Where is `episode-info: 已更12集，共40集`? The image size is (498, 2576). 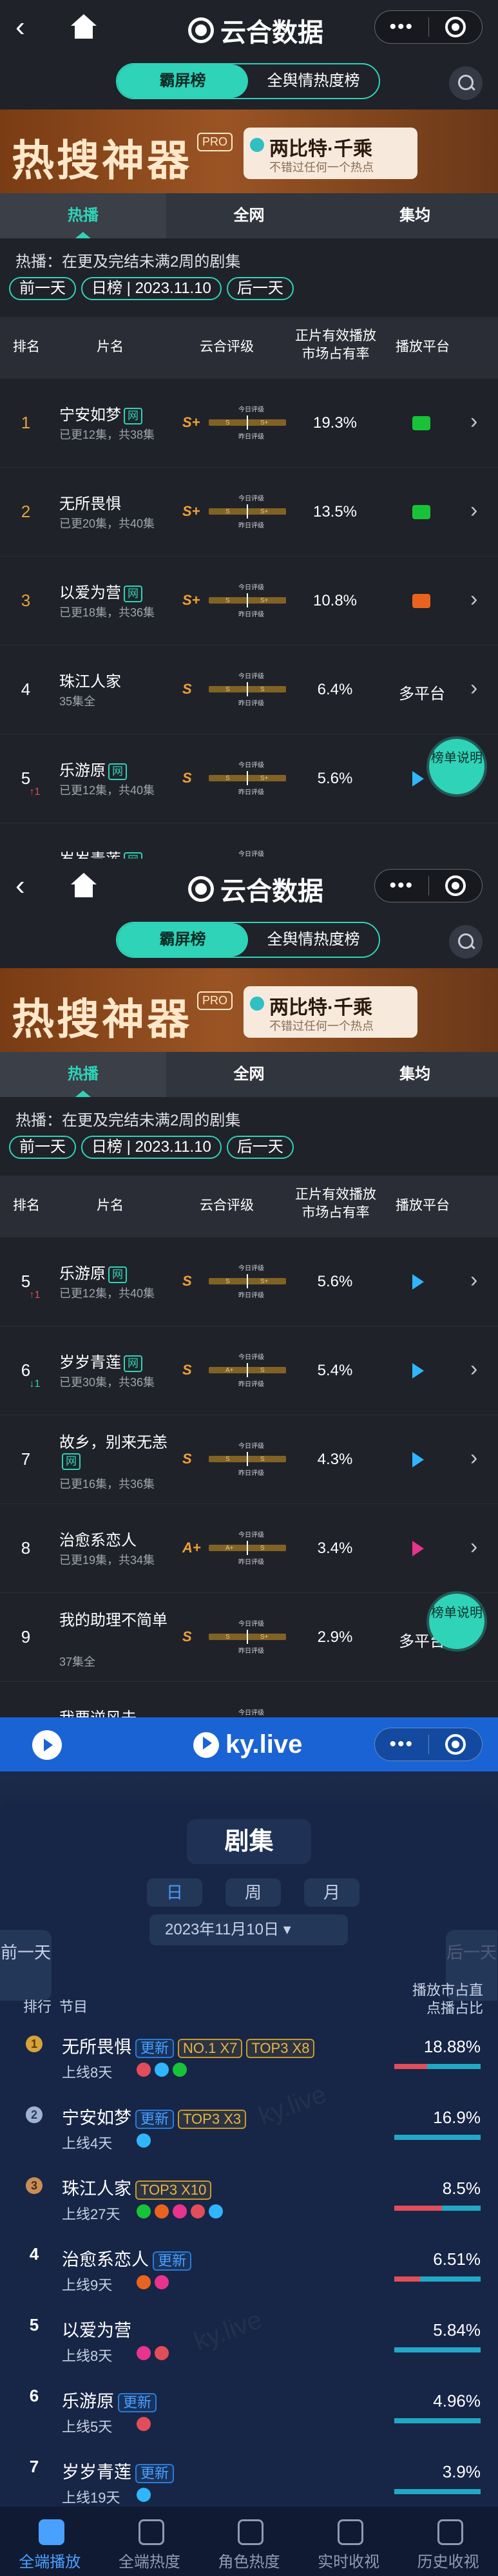
episode-info: 已更12集，共40集 is located at coordinates (107, 1293).